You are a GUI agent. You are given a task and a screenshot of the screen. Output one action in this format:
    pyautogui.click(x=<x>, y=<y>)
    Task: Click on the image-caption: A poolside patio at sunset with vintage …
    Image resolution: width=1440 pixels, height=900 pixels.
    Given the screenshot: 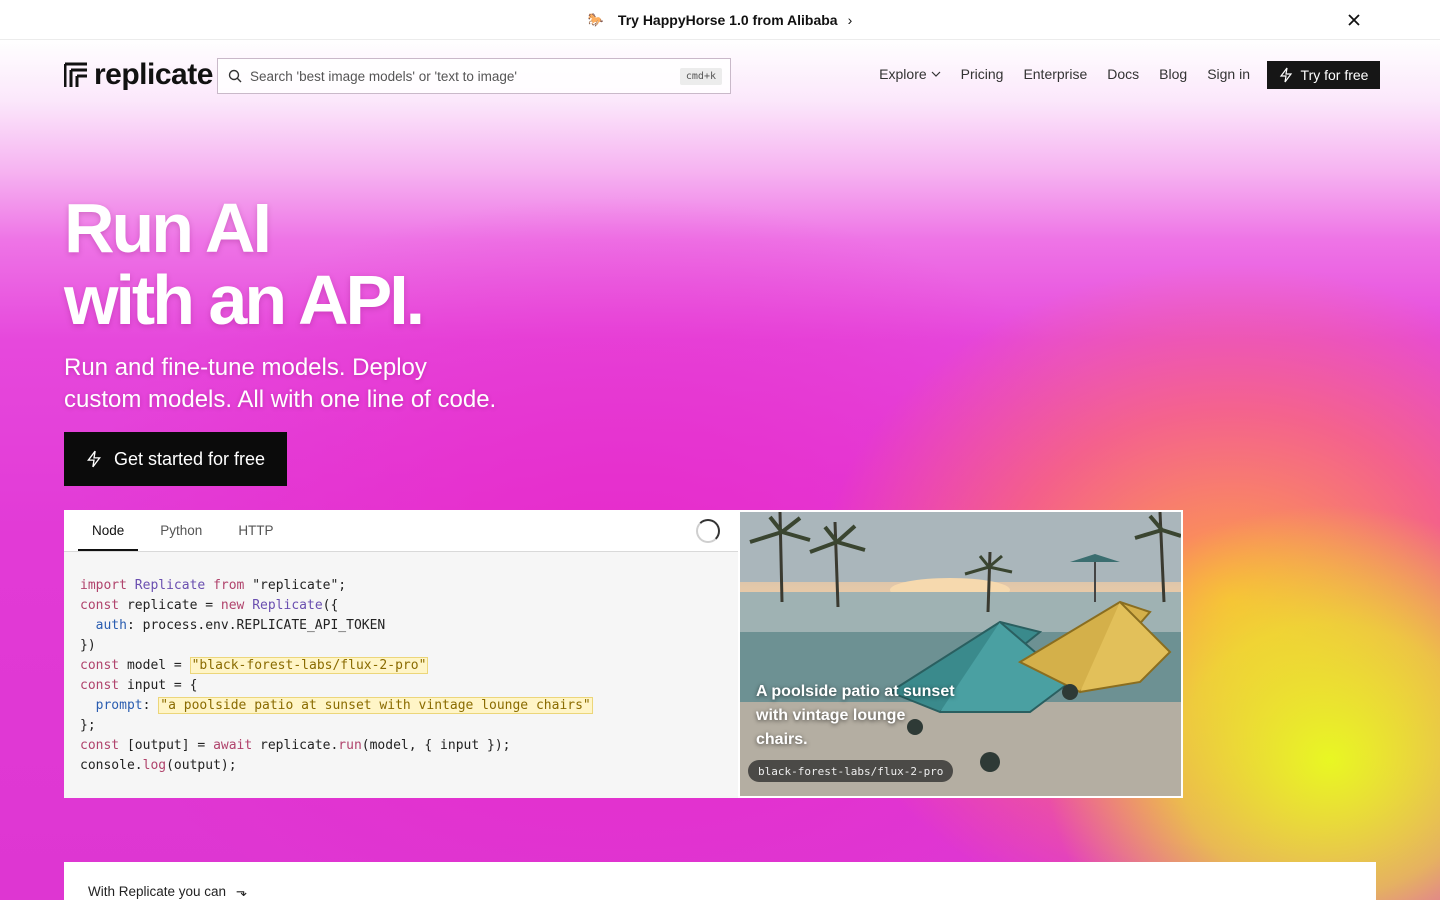 What is the action you would take?
    pyautogui.click(x=855, y=715)
    